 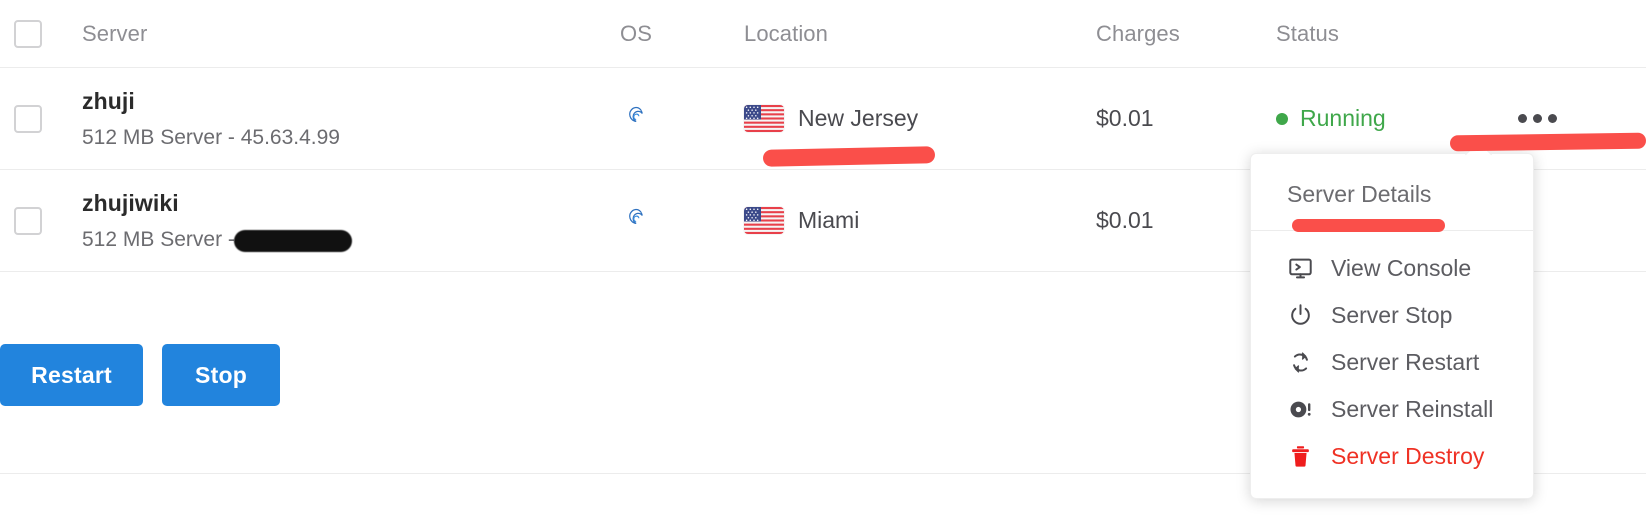 I want to click on dropdown-header: Server Details, so click(x=1359, y=194).